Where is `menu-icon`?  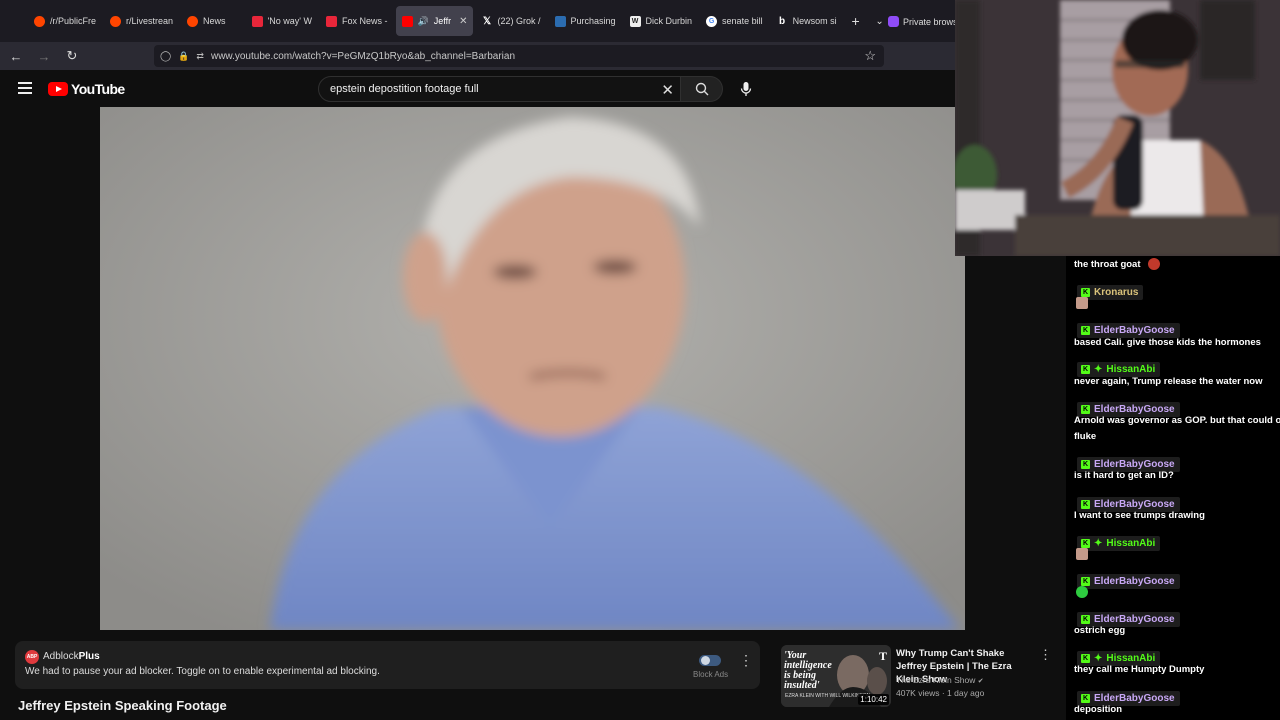
menu-icon is located at coordinates (25, 88).